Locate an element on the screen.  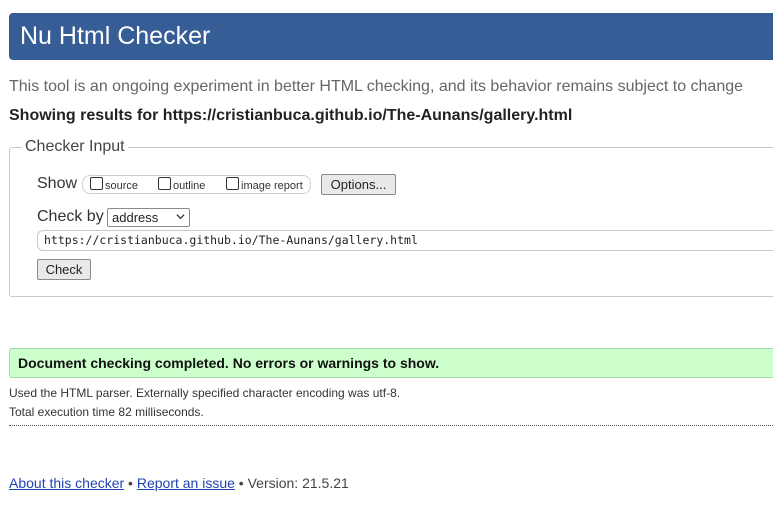
source-checkbox is located at coordinates (96, 183).